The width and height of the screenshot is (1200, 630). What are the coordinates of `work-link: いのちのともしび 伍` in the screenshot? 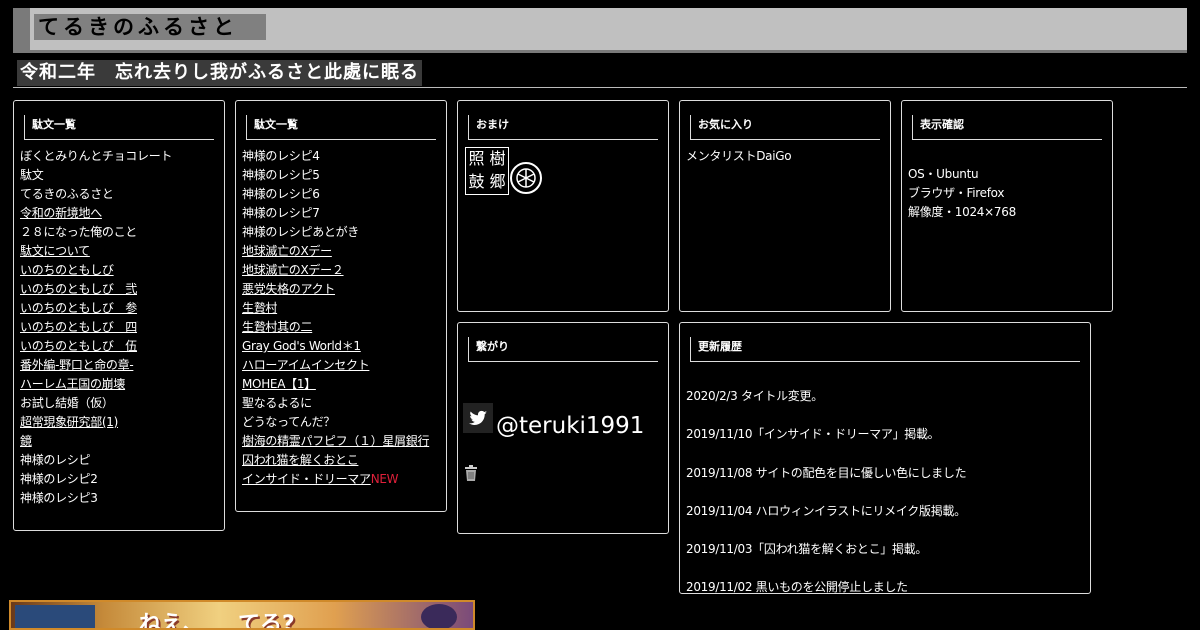 It's located at (78, 346).